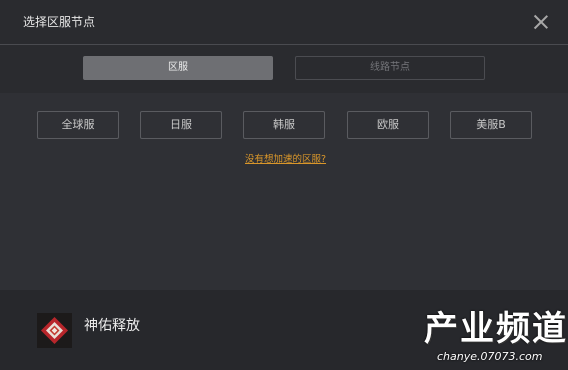 This screenshot has height=370, width=568. What do you see at coordinates (496, 329) in the screenshot?
I see `watermark-title: 产业频道` at bounding box center [496, 329].